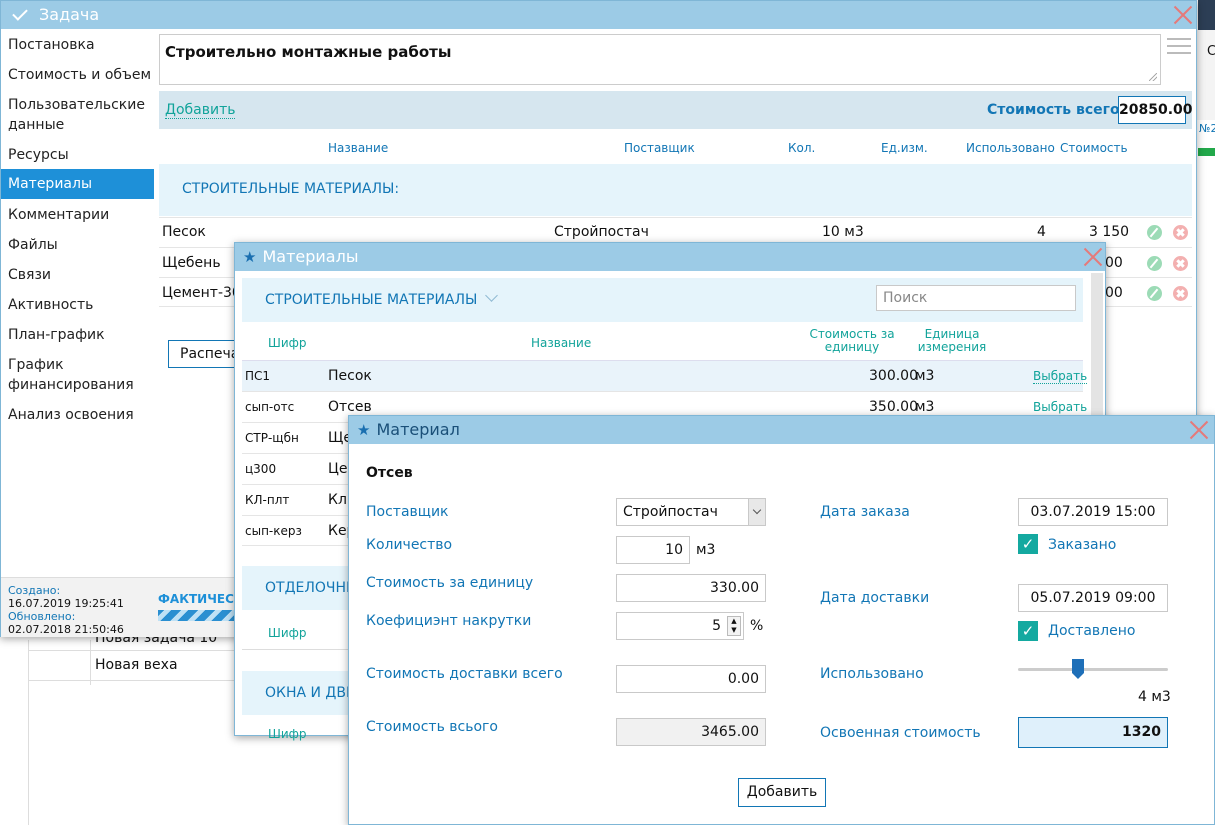 The width and height of the screenshot is (1215, 825). I want to click on star-icon: ★, so click(250, 257).